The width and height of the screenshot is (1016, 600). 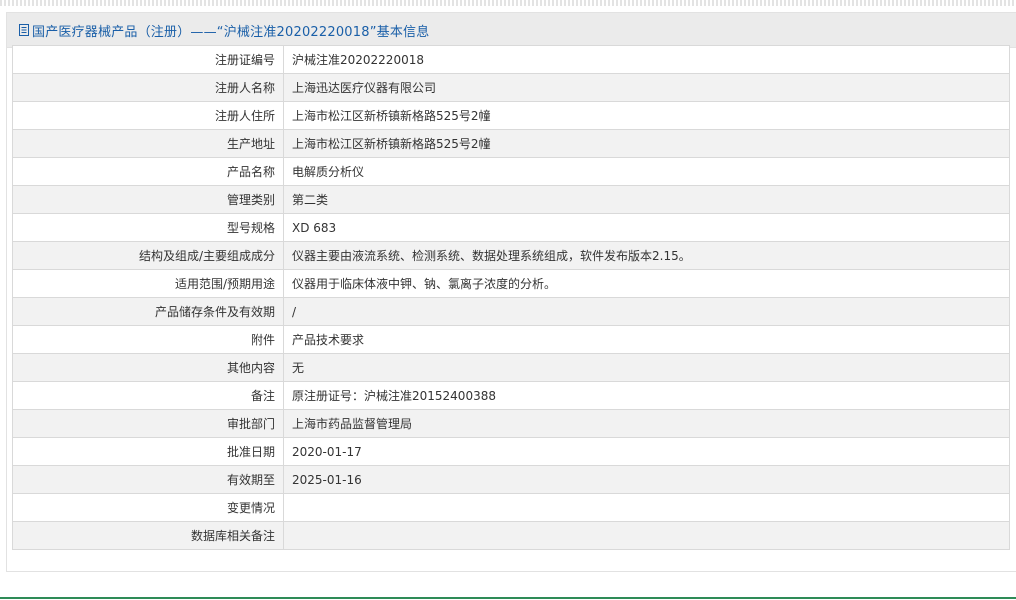 What do you see at coordinates (646, 171) in the screenshot?
I see `row-value: 电解质分析仪` at bounding box center [646, 171].